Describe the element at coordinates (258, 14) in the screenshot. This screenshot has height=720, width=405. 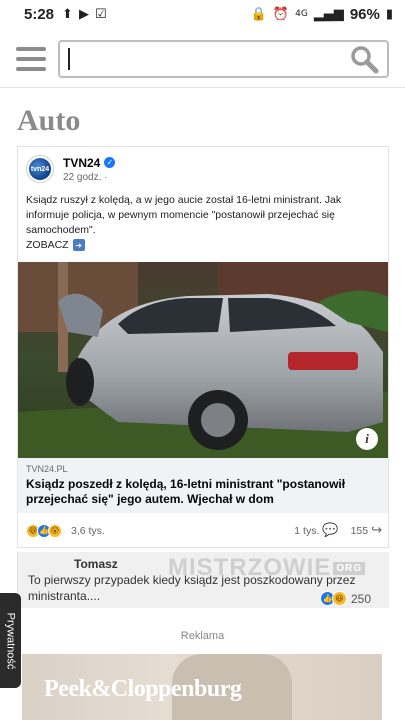
I see `lock-icon: 🔒` at that location.